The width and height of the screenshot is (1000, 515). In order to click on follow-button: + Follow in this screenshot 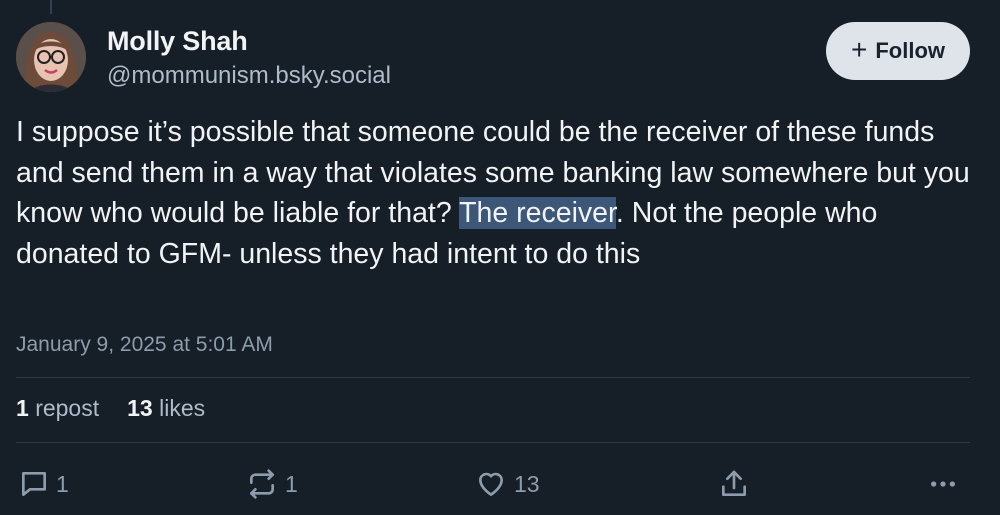, I will do `click(898, 51)`.